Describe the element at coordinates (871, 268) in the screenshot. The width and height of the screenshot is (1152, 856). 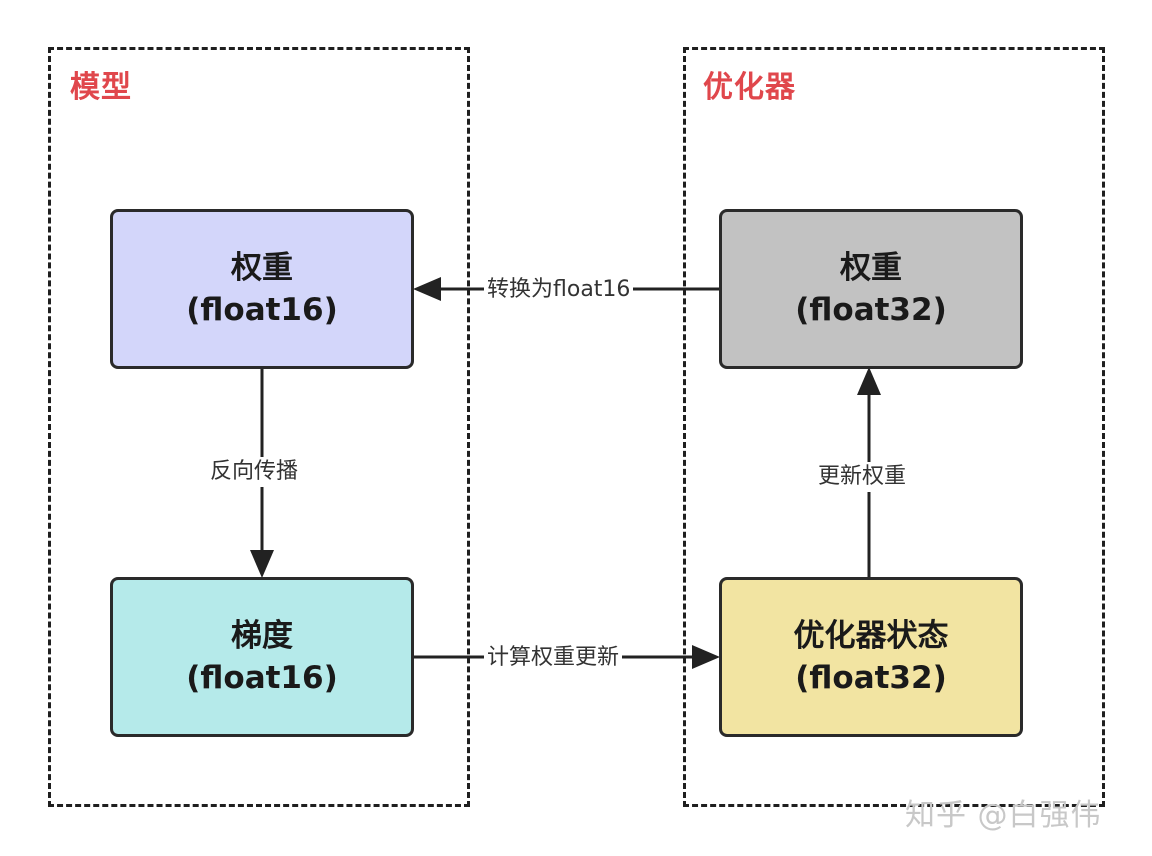
I see `weight-fp32-title: 权重` at that location.